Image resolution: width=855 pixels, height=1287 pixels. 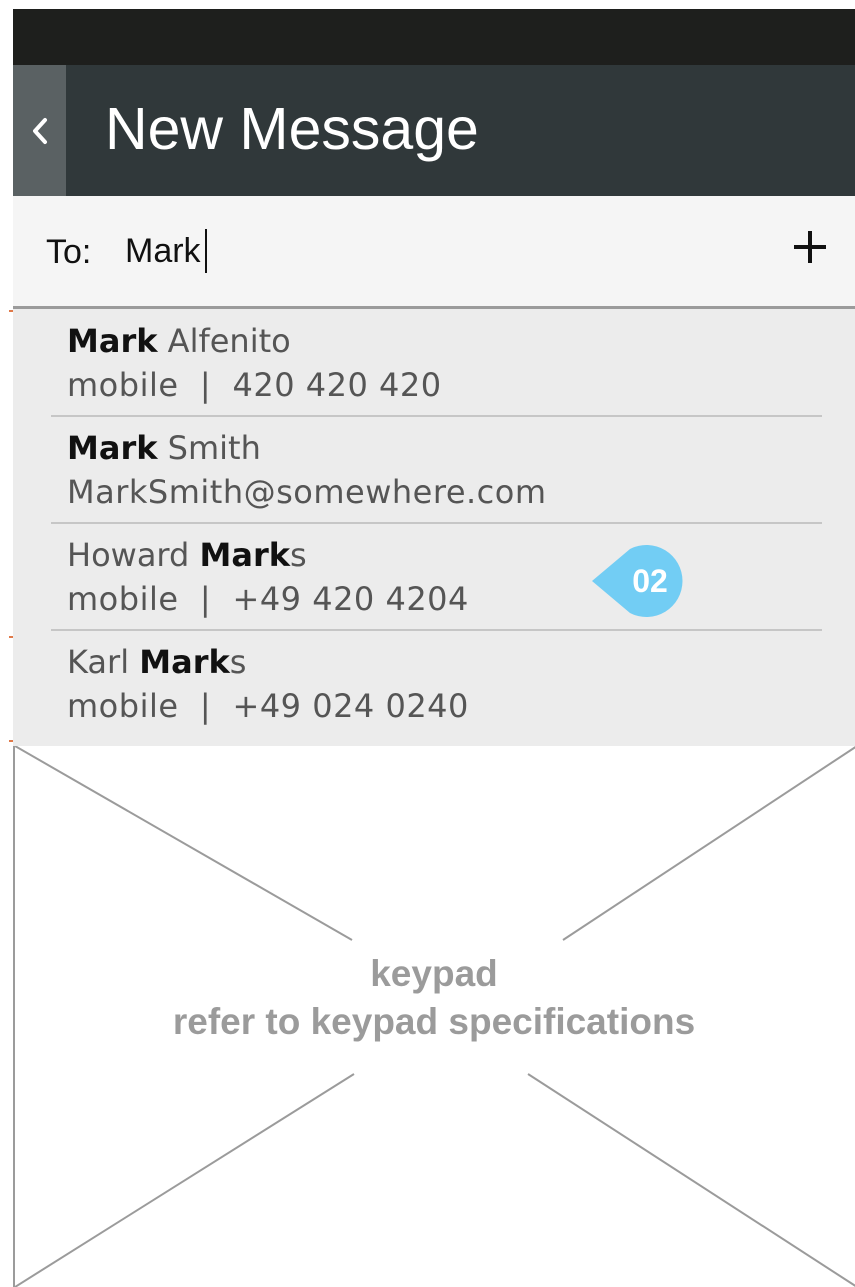 I want to click on contact-name: Karl Marks, so click(x=157, y=662).